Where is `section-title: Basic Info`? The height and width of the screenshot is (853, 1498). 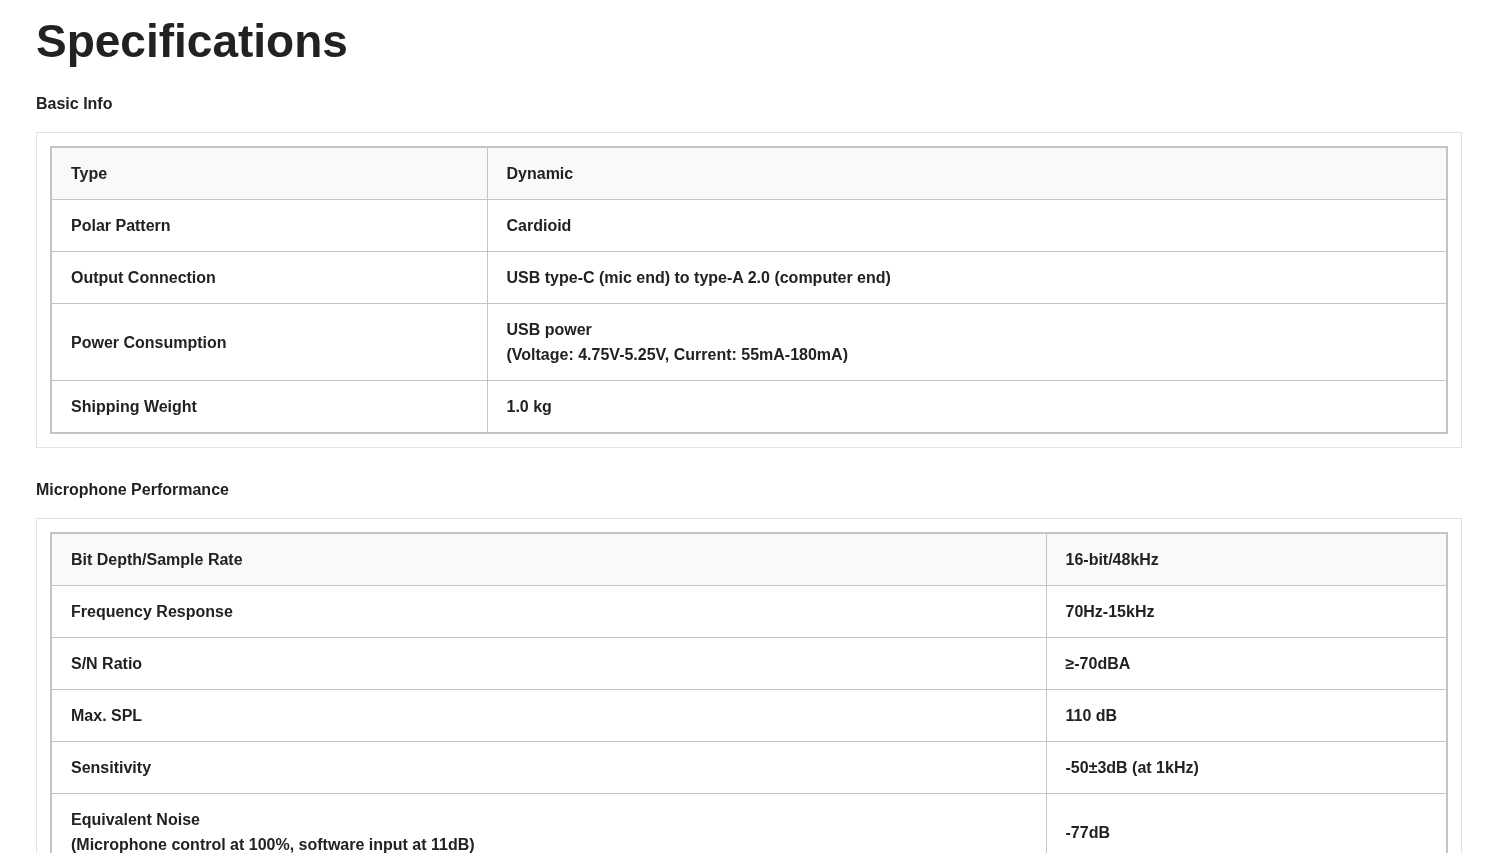 section-title: Basic Info is located at coordinates (74, 104).